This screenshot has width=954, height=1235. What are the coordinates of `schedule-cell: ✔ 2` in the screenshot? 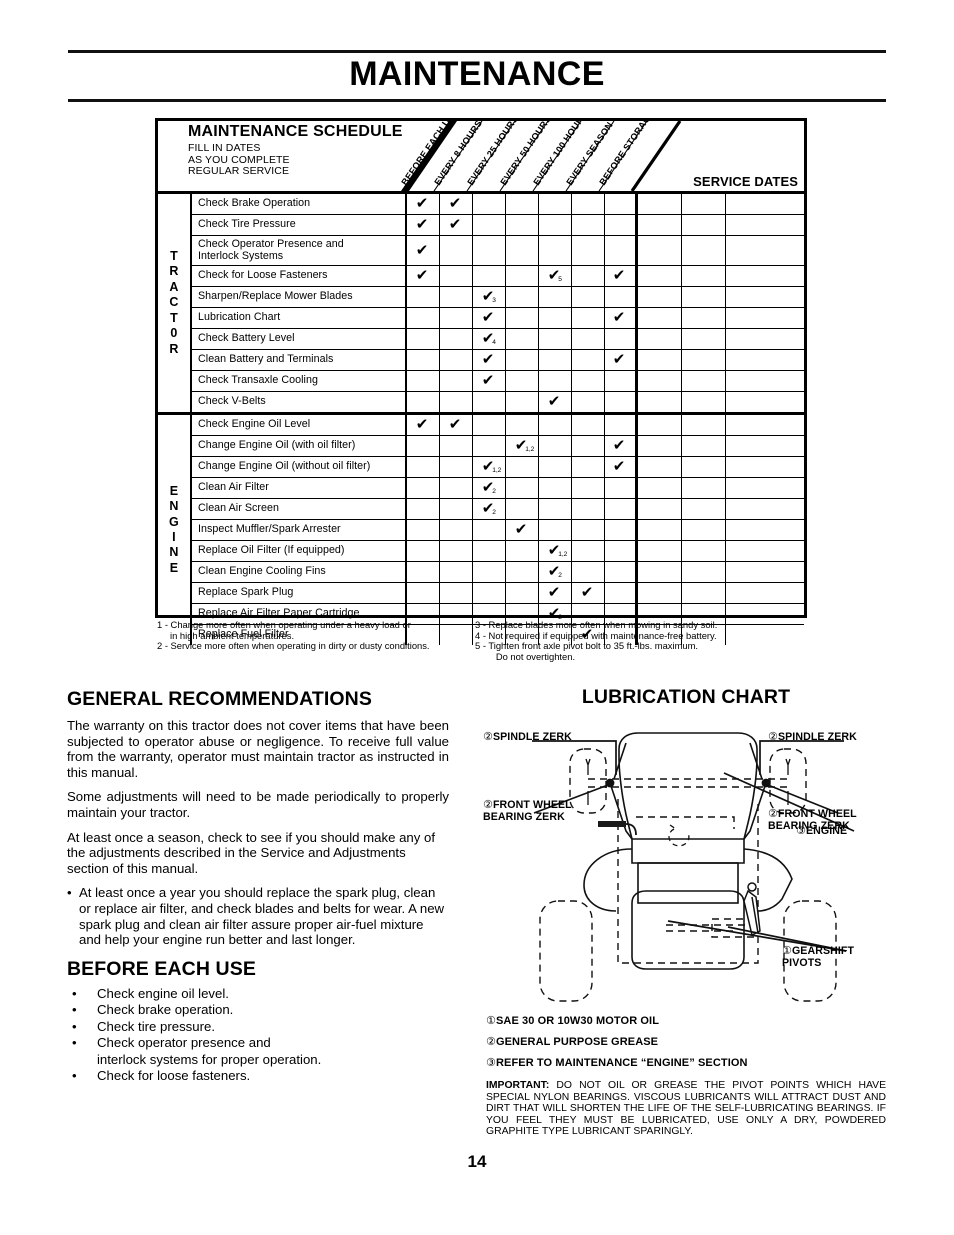 It's located at (489, 509).